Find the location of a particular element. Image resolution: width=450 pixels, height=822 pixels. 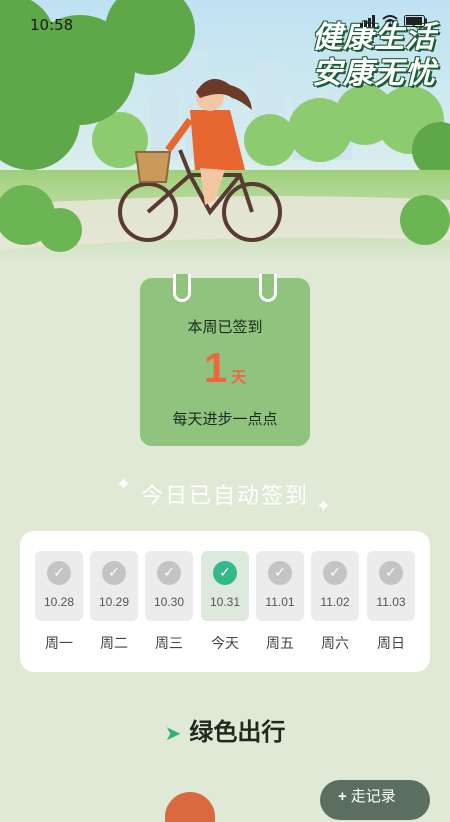

day-label: 周六 is located at coordinates (335, 643).